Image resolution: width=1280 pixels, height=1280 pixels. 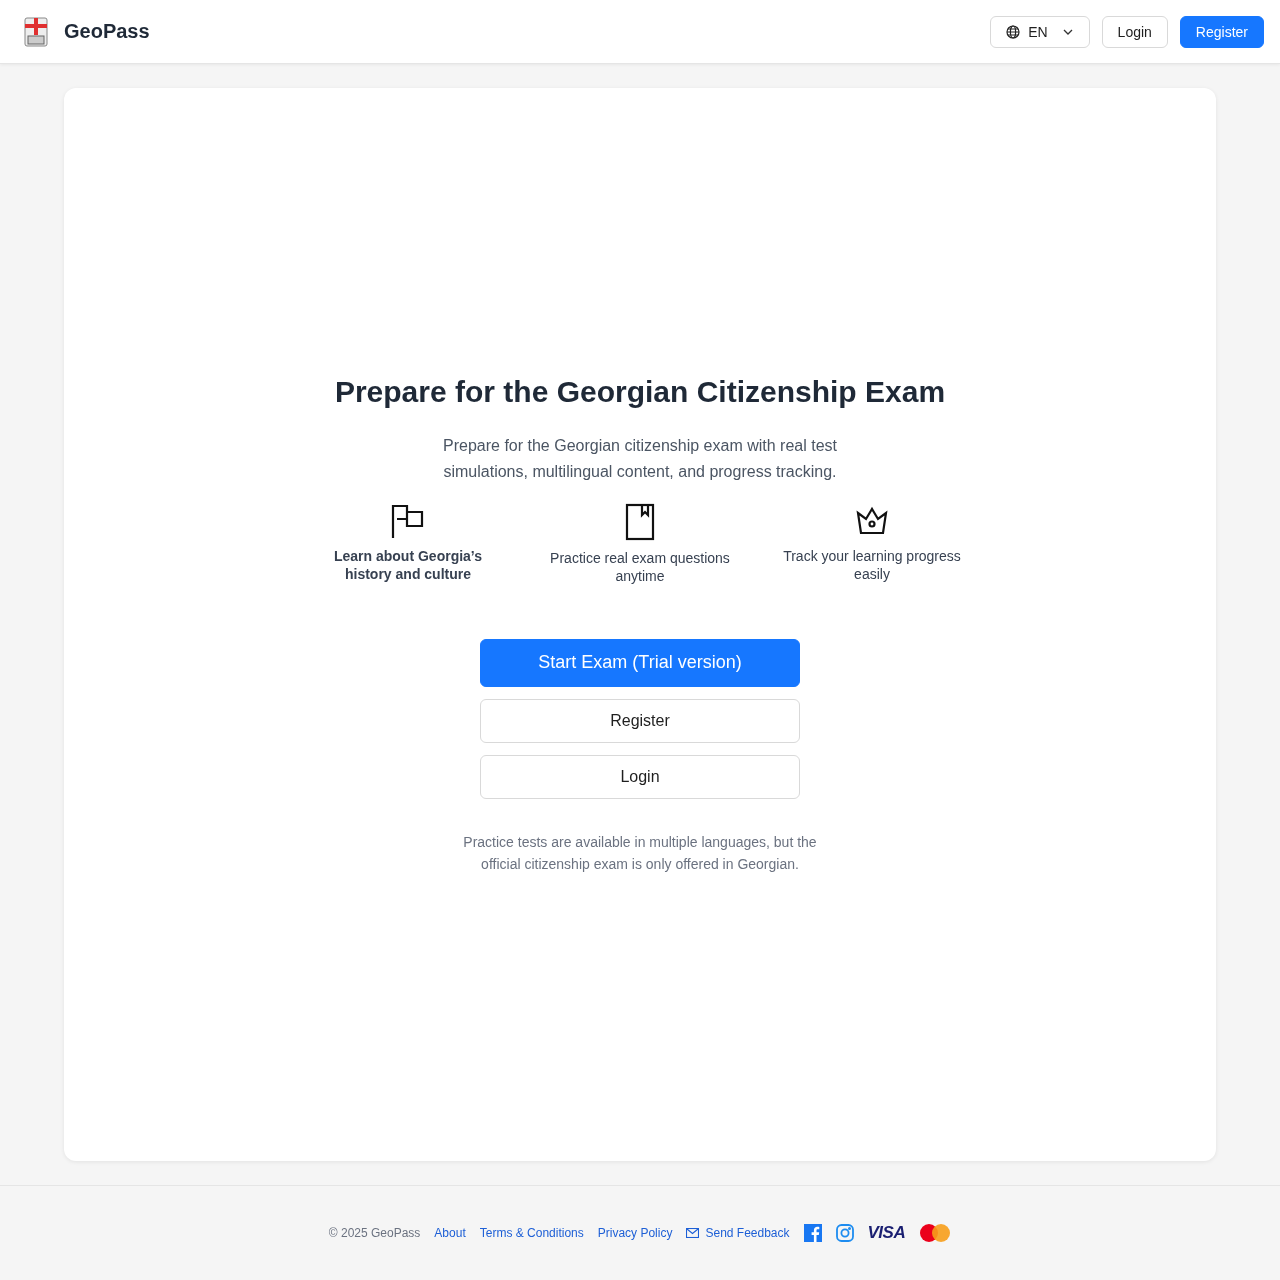 I want to click on globe-icon, so click(x=1013, y=31).